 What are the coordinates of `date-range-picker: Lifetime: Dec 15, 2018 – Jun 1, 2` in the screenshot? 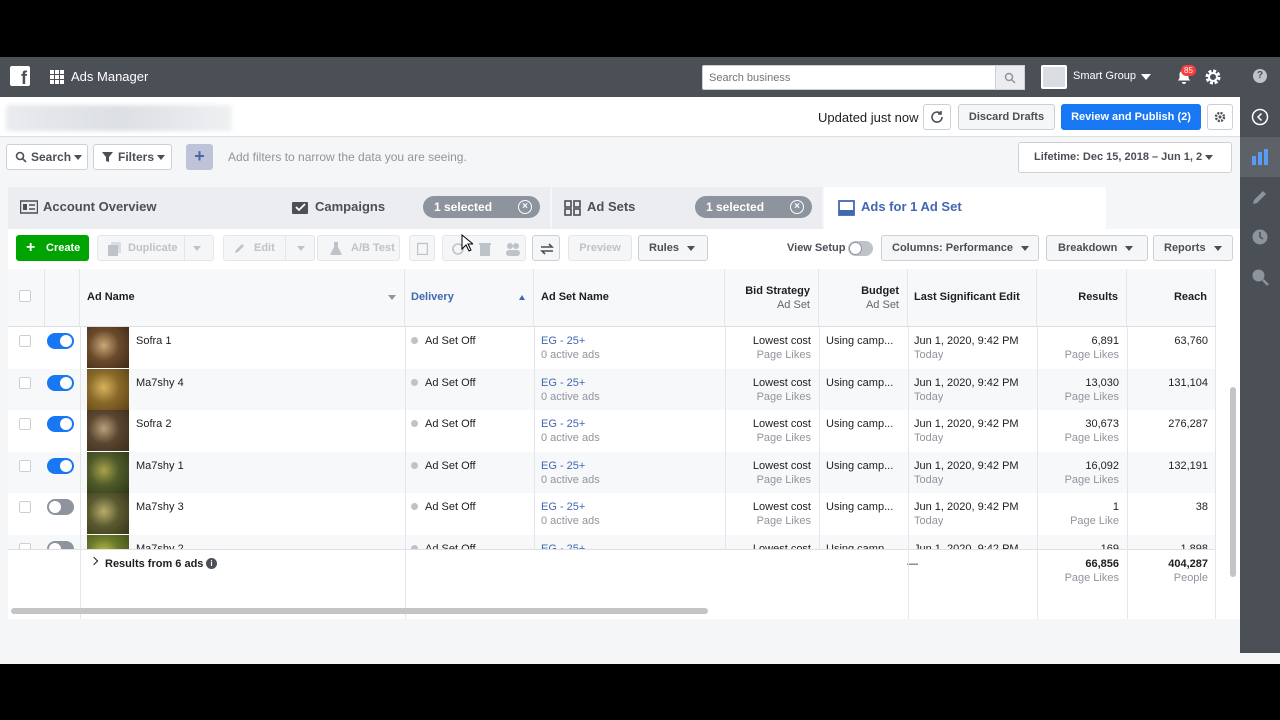 It's located at (1125, 157).